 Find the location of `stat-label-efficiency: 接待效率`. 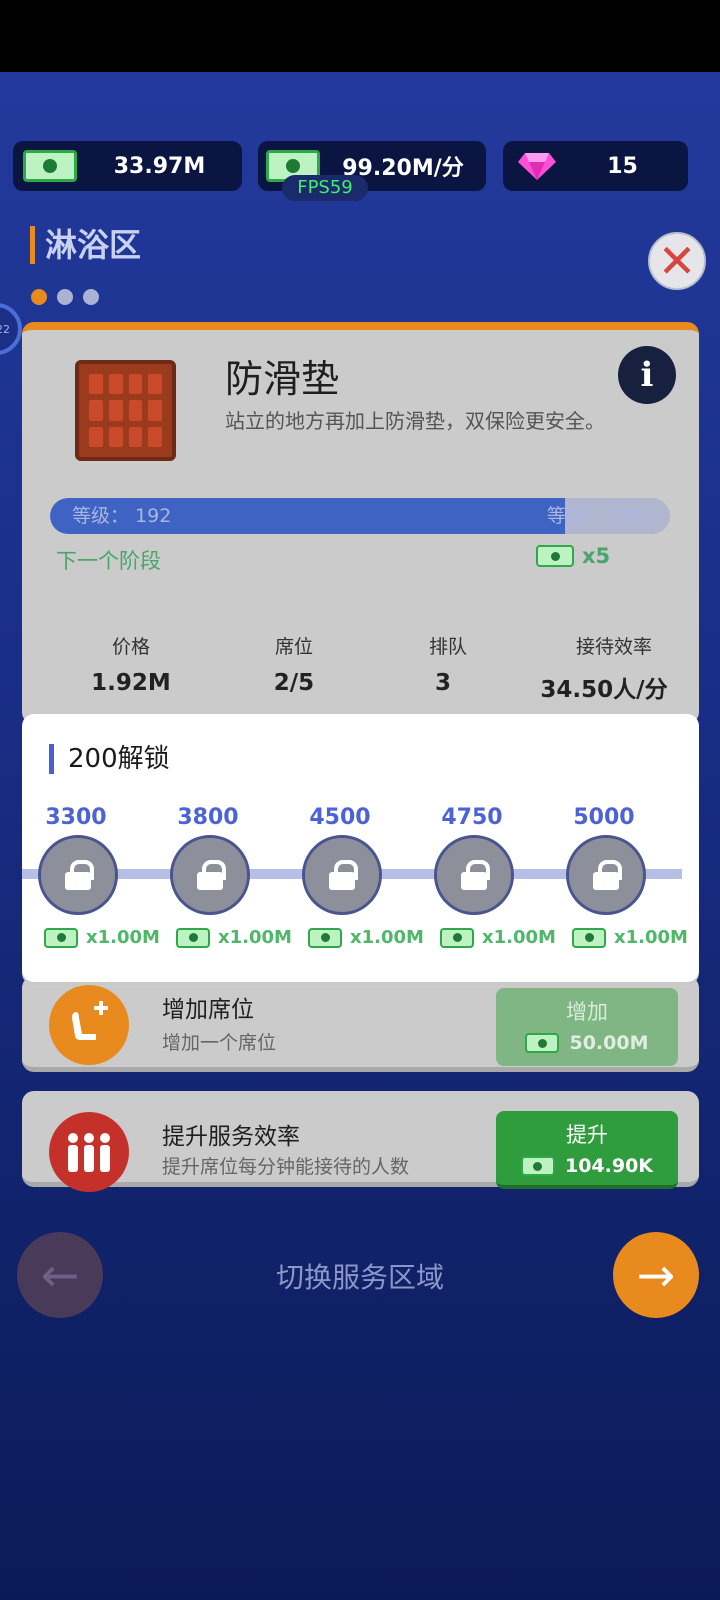

stat-label-efficiency: 接待效率 is located at coordinates (613, 647).